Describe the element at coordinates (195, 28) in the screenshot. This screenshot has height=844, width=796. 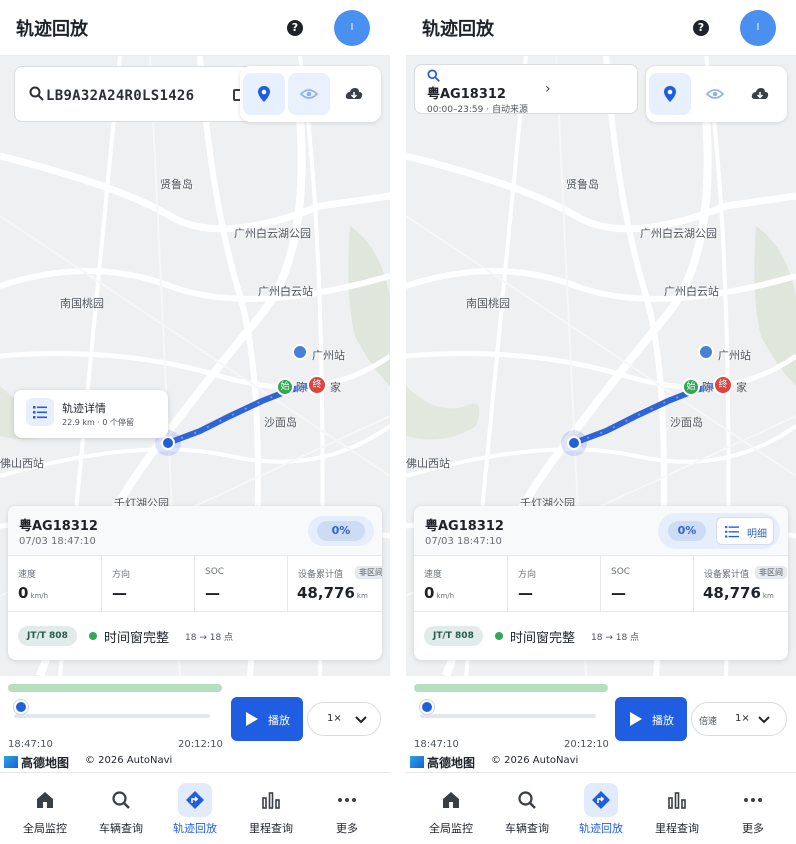
I see `app-header: 轨迹回放 ? I` at that location.